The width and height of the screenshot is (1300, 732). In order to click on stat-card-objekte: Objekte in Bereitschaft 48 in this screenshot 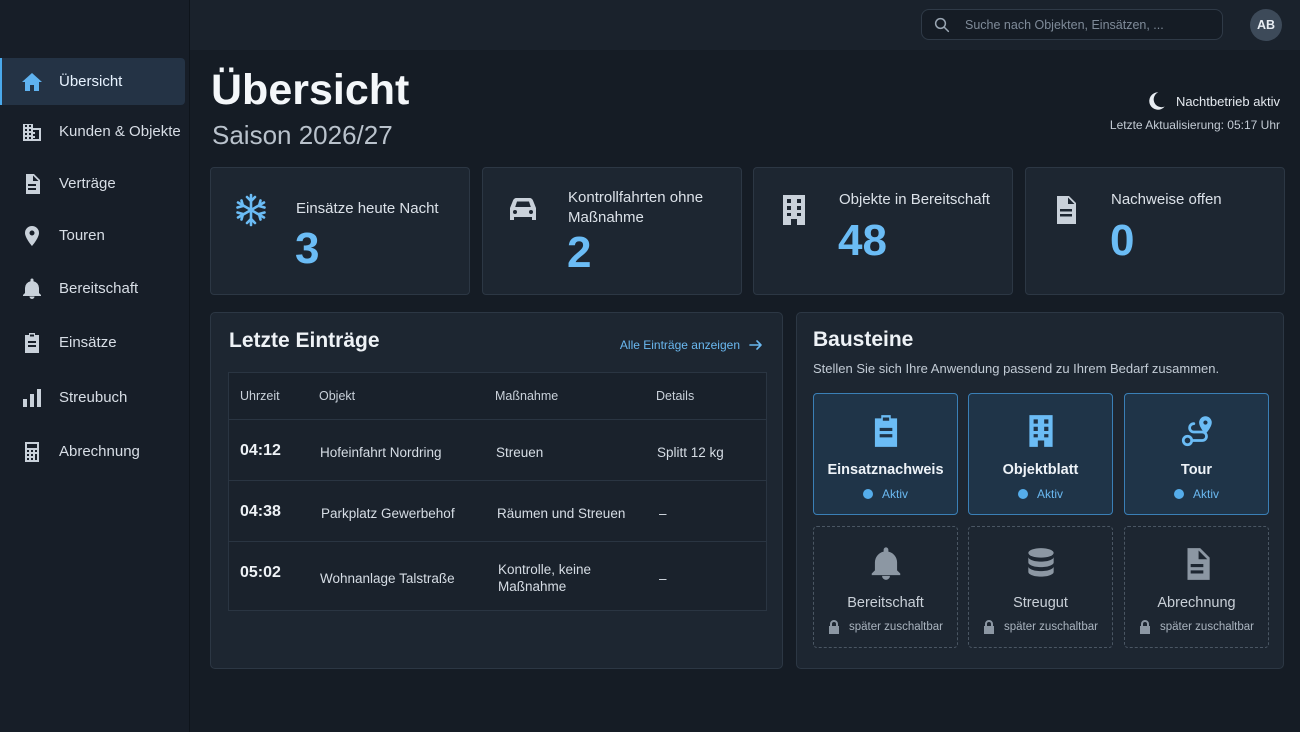, I will do `click(883, 231)`.